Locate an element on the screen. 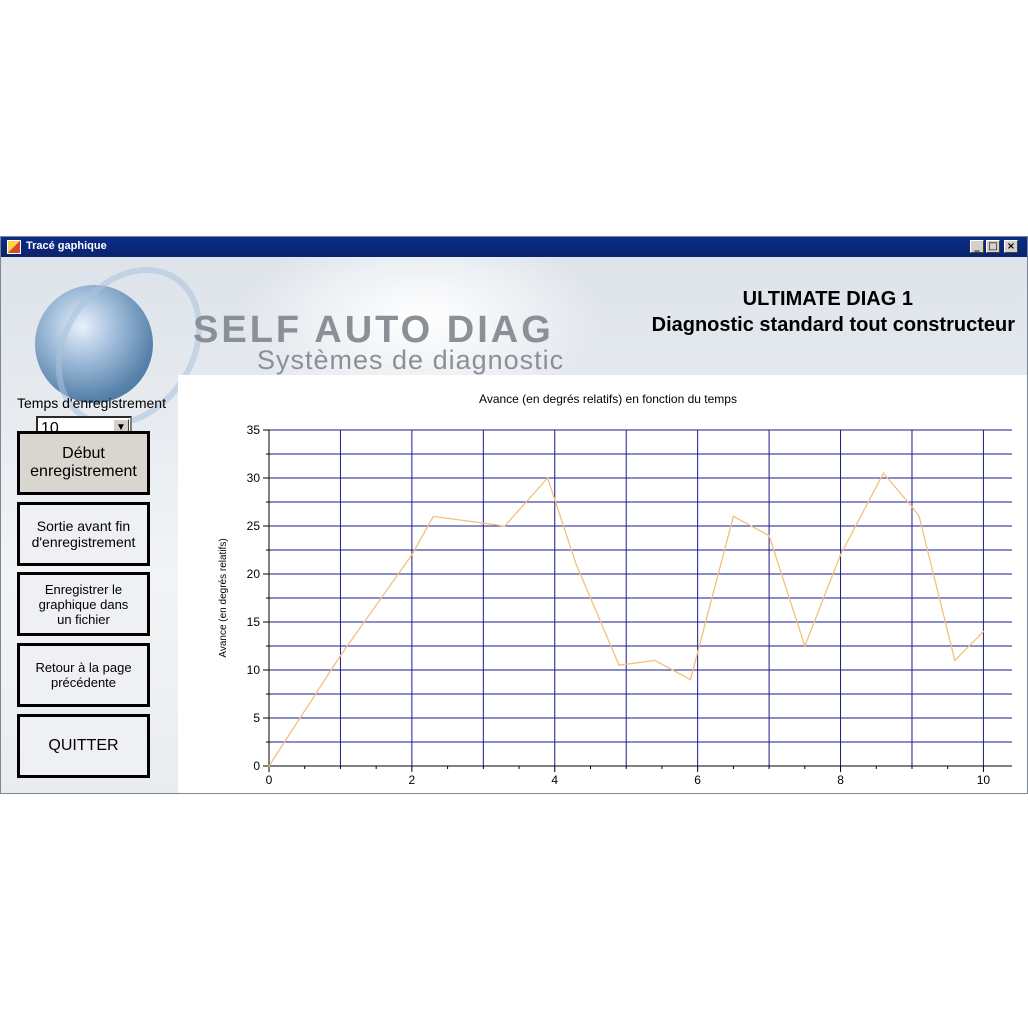  y-tick-label: 25 is located at coordinates (254, 526).